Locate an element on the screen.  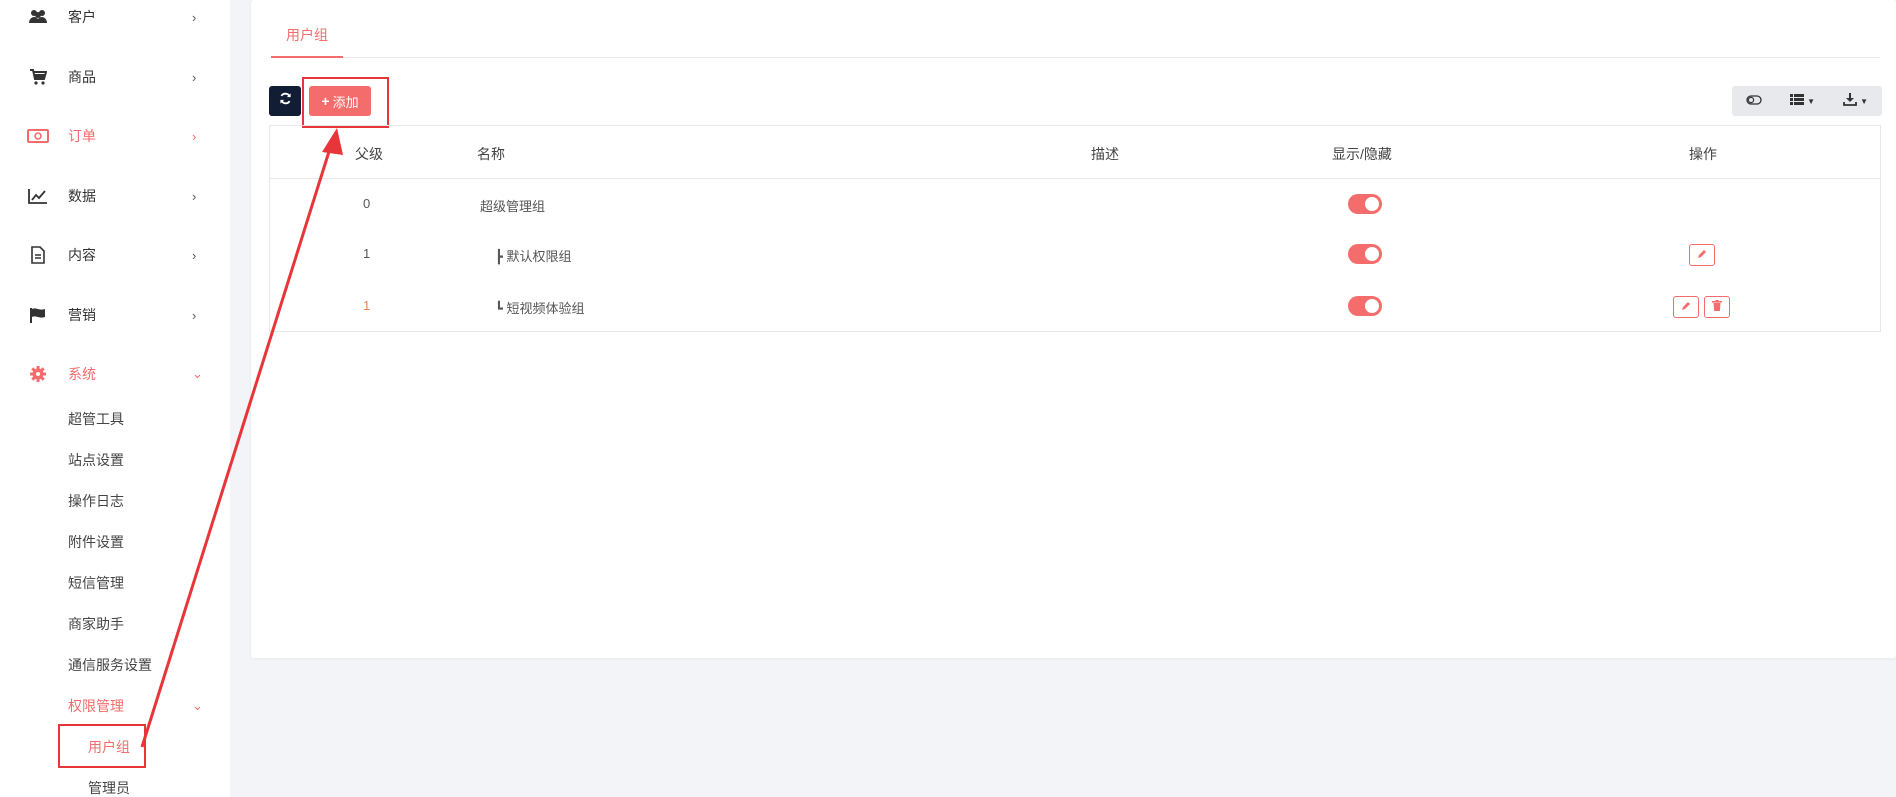
trash-icon is located at coordinates (1717, 307).